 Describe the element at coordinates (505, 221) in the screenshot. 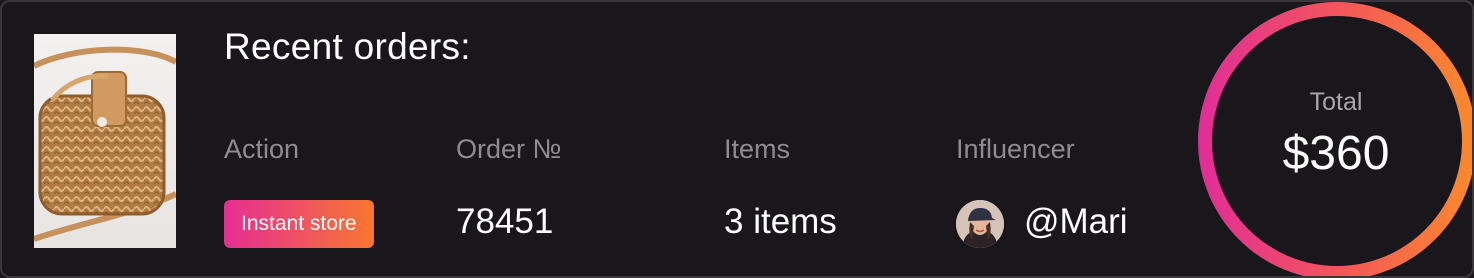

I see `order-number-value: 78451` at that location.